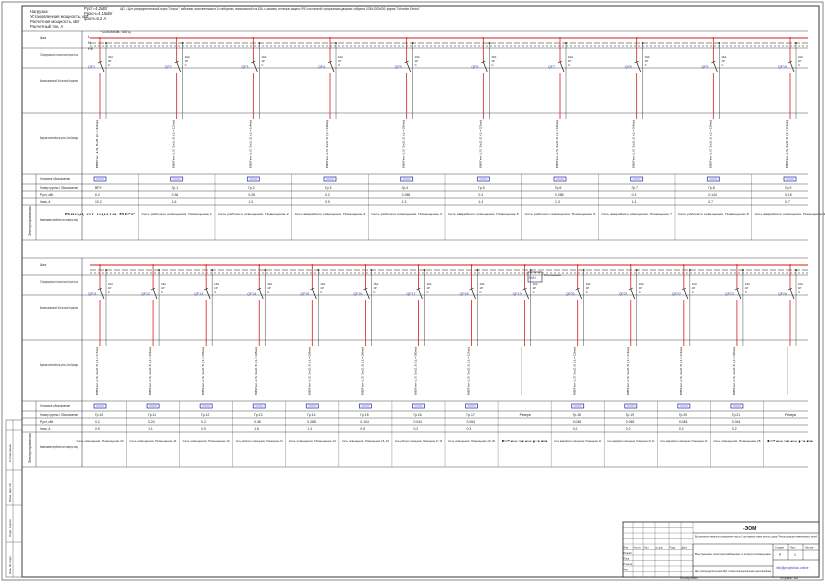  I want to click on cable-label: ВВГнг-LS 3х2.5 (L=23м), so click(150, 371).